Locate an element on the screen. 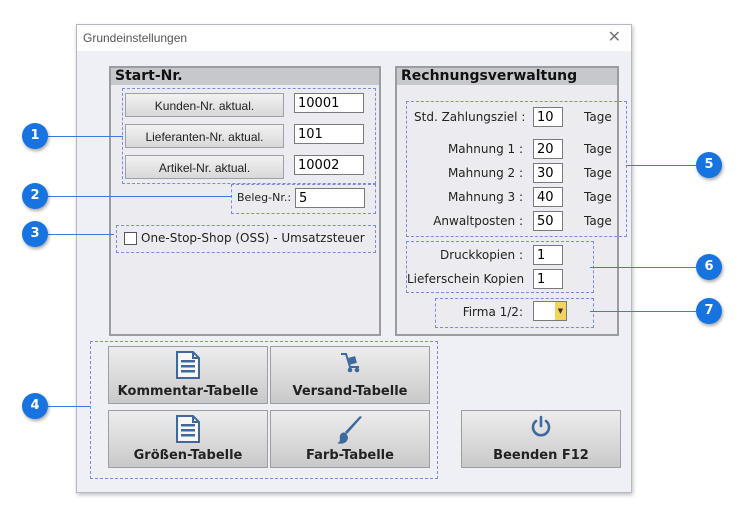 This screenshot has width=748, height=524. lieferschein-field: 1 is located at coordinates (548, 279).